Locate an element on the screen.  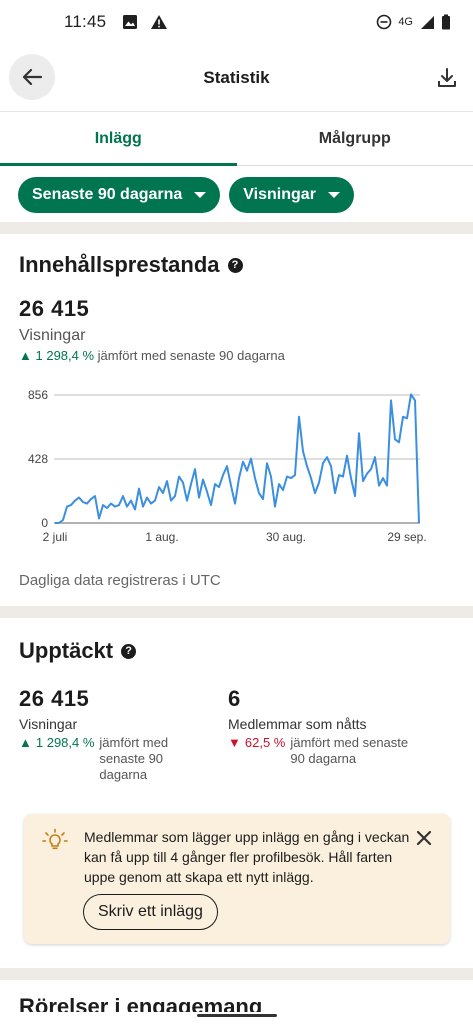
chart-y-tick-label: 0 is located at coordinates (44, 523).